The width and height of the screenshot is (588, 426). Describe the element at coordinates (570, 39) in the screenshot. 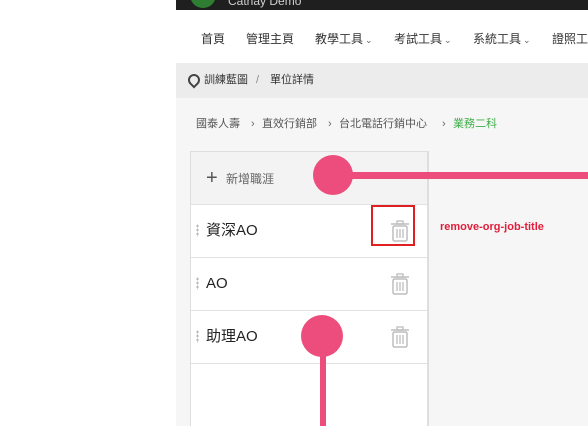

I see `nav-certificate-tools: 證照工` at that location.